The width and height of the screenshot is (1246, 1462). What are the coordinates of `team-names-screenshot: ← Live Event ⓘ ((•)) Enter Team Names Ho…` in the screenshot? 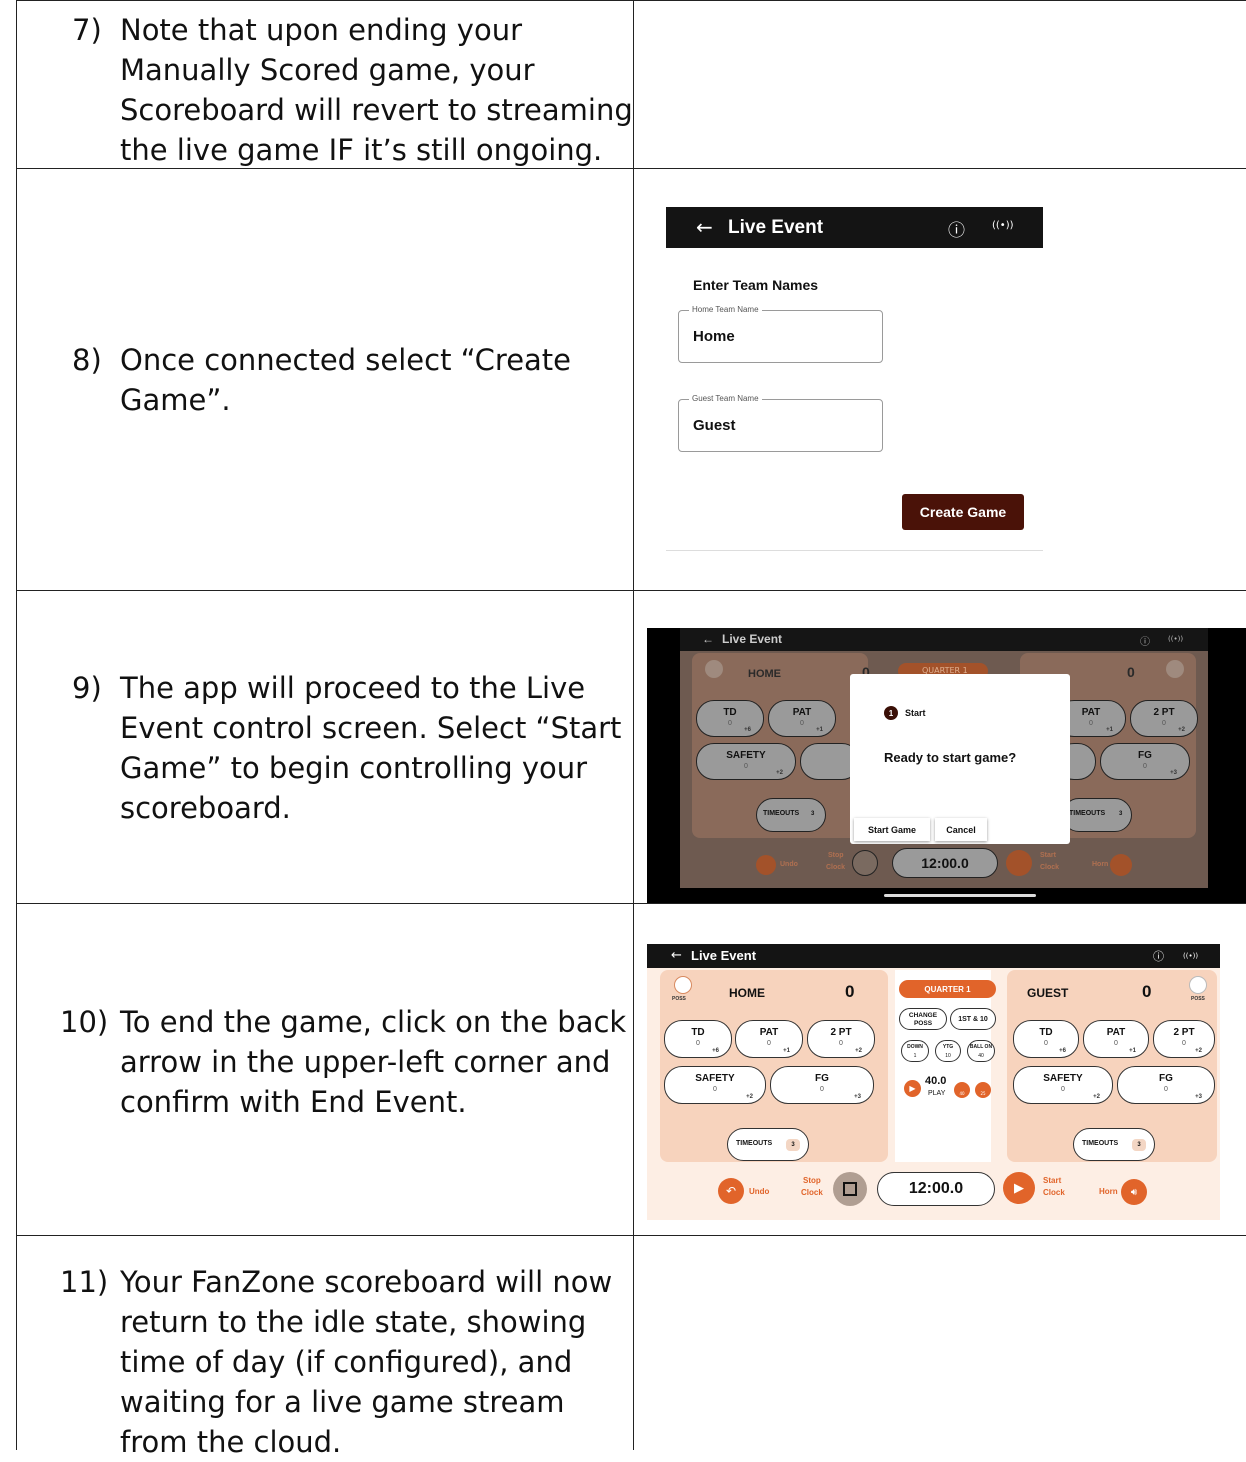 It's located at (854, 379).